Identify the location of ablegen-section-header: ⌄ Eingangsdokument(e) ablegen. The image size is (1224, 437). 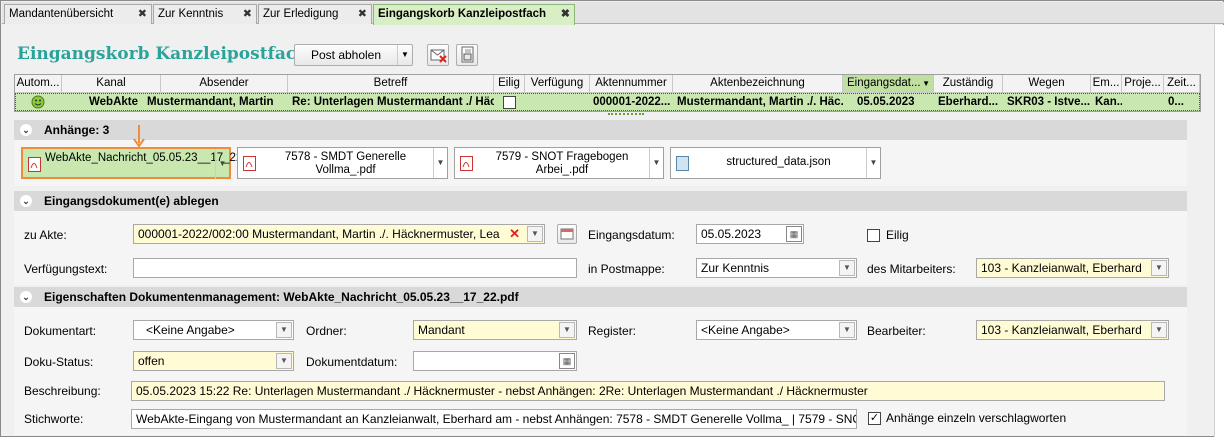
(600, 201).